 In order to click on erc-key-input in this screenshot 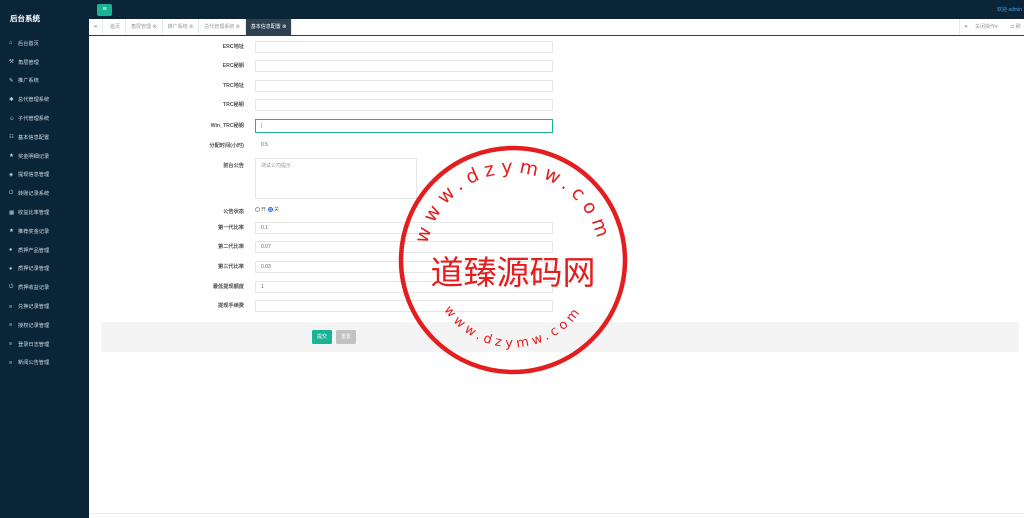, I will do `click(404, 66)`.